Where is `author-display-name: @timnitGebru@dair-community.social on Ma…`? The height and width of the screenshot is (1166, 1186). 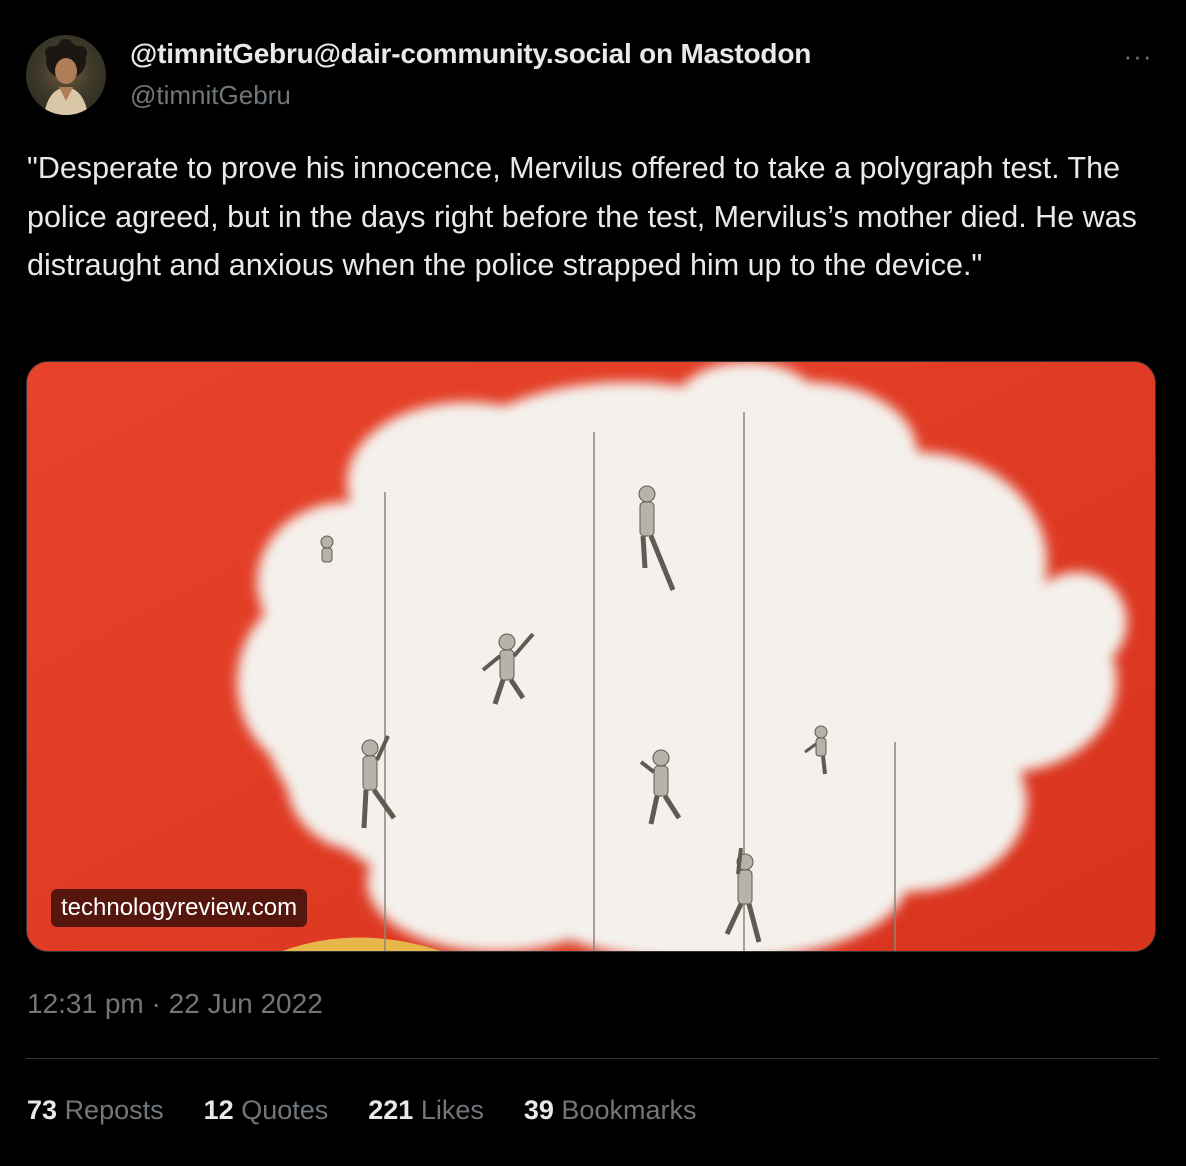
author-display-name: @timnitGebru@dair-community.social on Ma… is located at coordinates (470, 54).